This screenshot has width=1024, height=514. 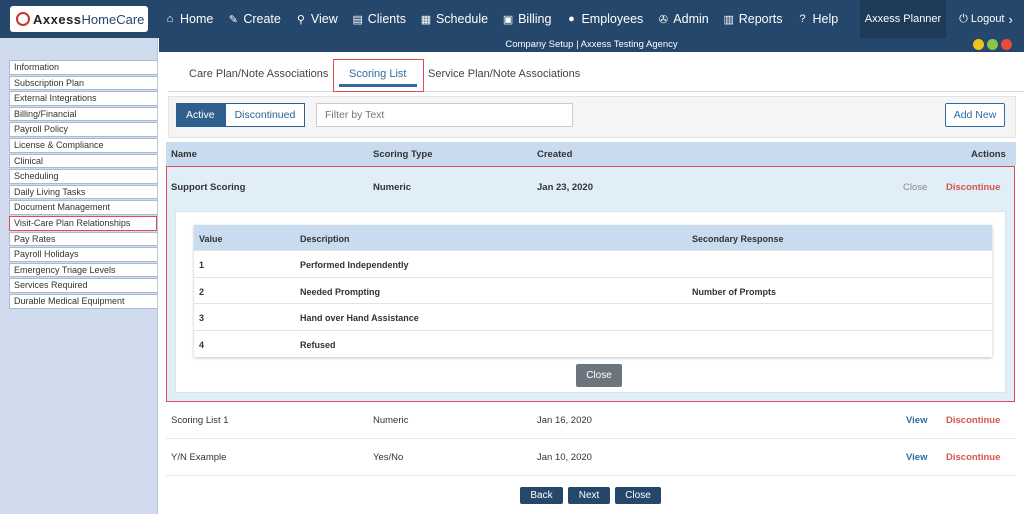 What do you see at coordinates (83, 161) in the screenshot?
I see `sidebar-item-clinical: Clinical` at bounding box center [83, 161].